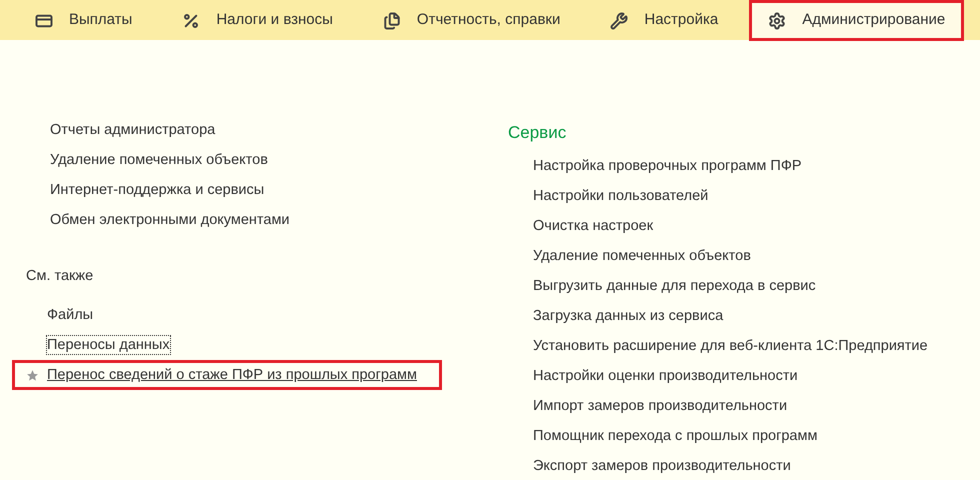 This screenshot has height=480, width=980. Describe the element at coordinates (170, 225) in the screenshot. I see `admin-link: Обмен электронными документами` at that location.